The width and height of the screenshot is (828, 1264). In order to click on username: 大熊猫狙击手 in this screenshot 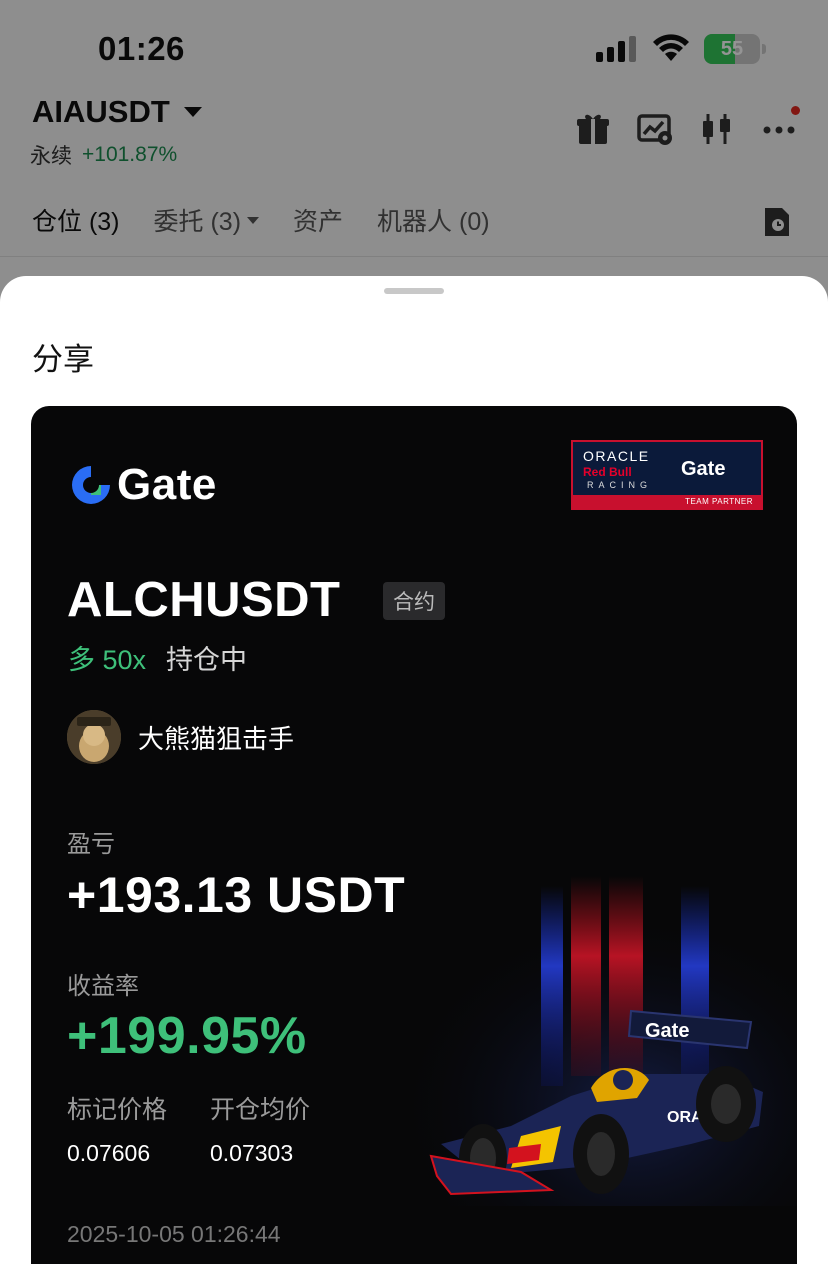, I will do `click(216, 738)`.